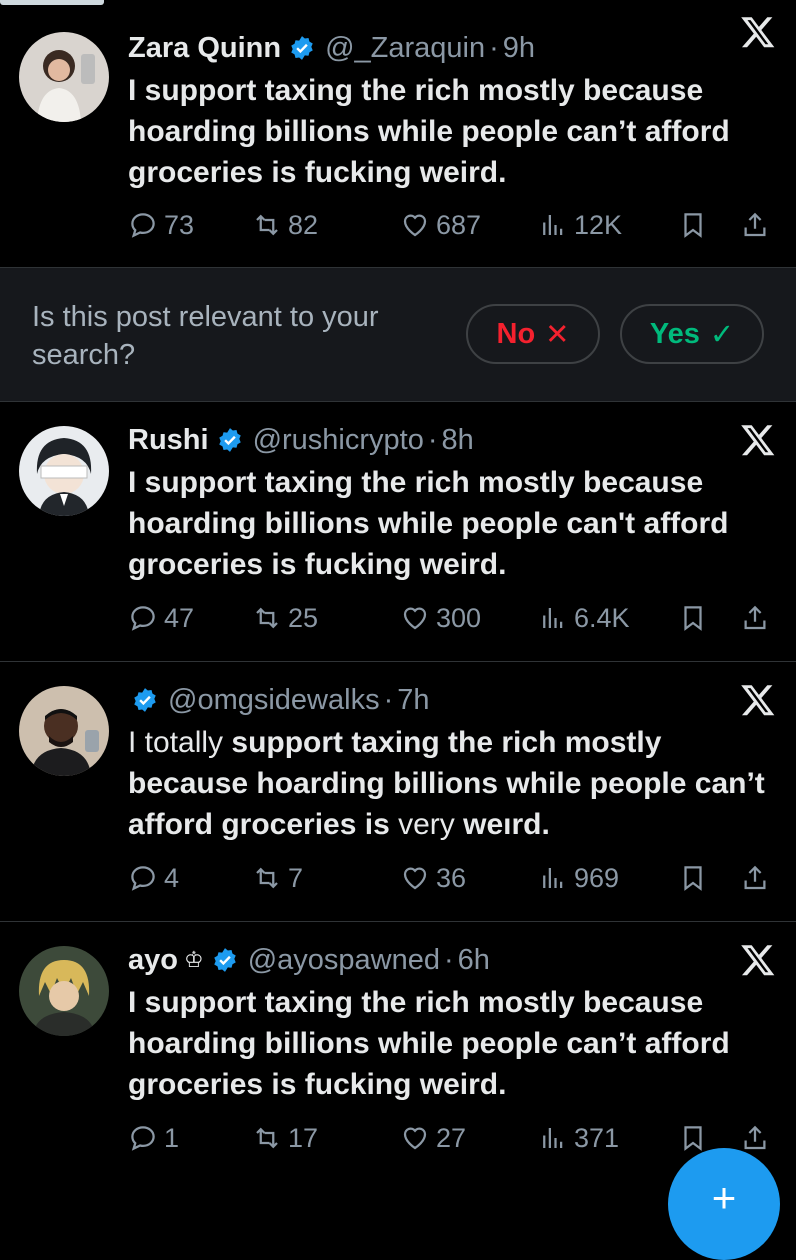 Image resolution: width=796 pixels, height=1260 pixels. What do you see at coordinates (303, 617) in the screenshot?
I see `repost-count: 25` at bounding box center [303, 617].